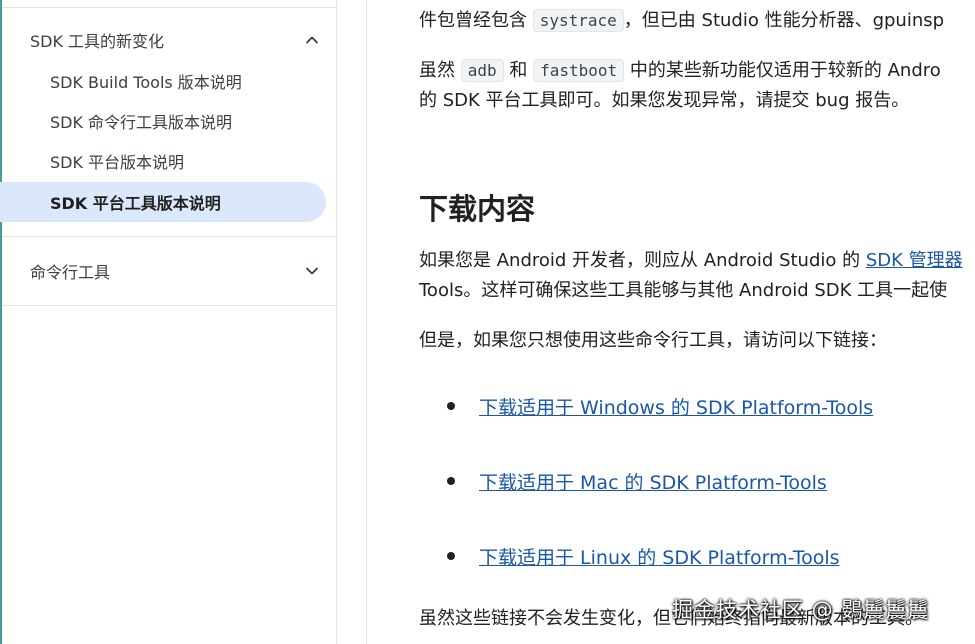 The width and height of the screenshot is (975, 644). I want to click on link-download-mac: 下载适用于 Mac 的 SDK Platform-Tools, so click(653, 481).